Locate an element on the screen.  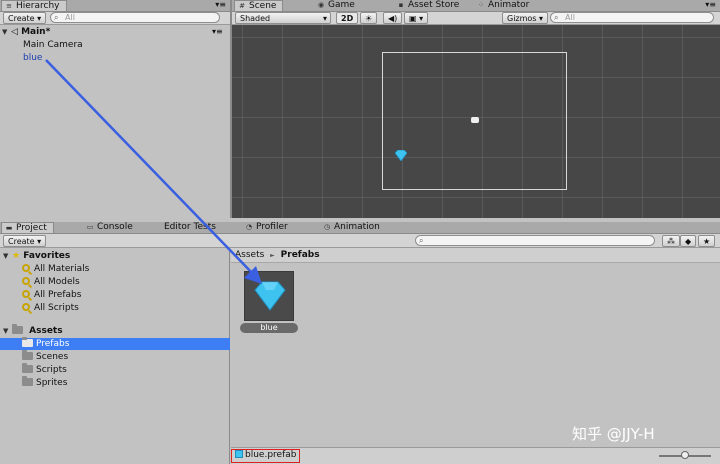
scene-tabstrip: # Scene ◉ Game ▪ Asset Store ⁘ Animator ▾≡ is located at coordinates (476, 6).